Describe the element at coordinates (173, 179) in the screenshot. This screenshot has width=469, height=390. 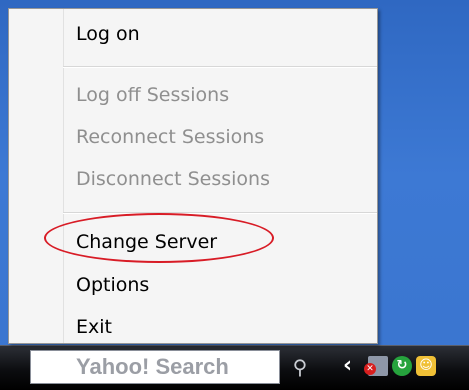
I see `menu-item-disconnect-sessions: Disconnect Sessions` at that location.